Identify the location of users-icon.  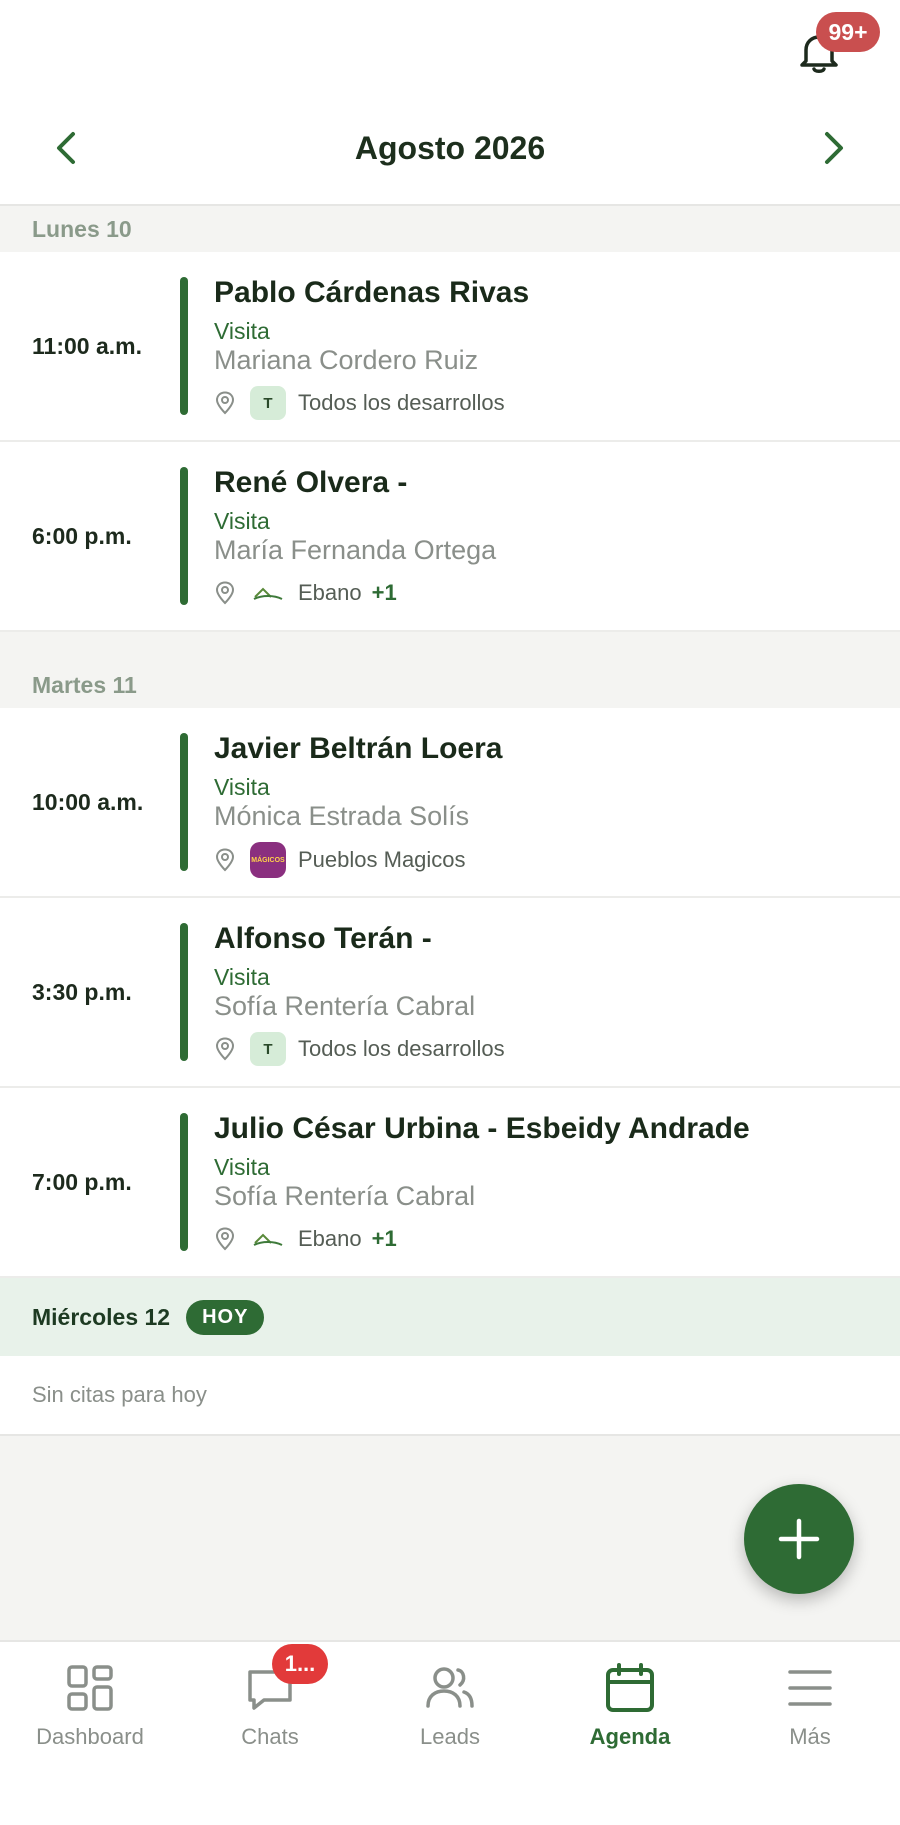
(450, 1688).